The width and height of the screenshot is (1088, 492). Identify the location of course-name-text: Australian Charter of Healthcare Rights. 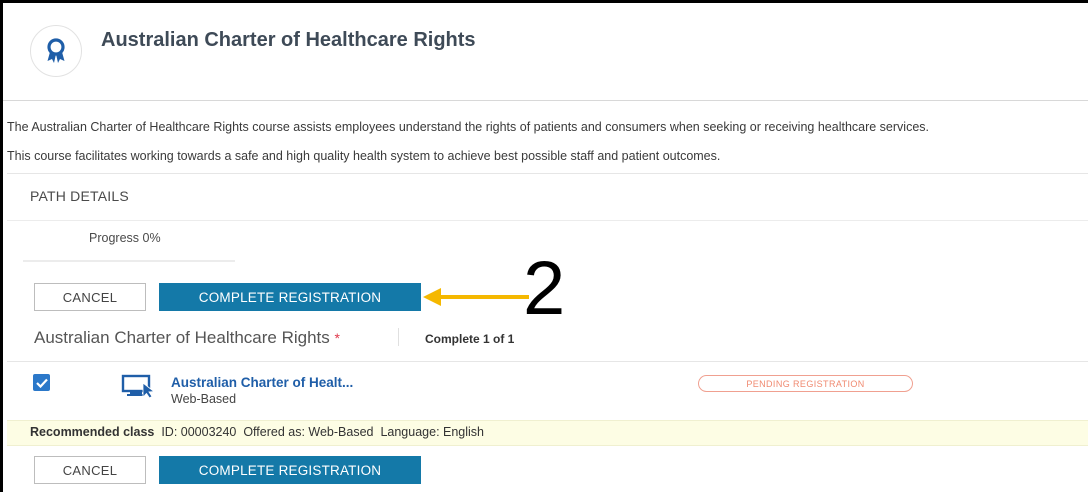
(182, 337).